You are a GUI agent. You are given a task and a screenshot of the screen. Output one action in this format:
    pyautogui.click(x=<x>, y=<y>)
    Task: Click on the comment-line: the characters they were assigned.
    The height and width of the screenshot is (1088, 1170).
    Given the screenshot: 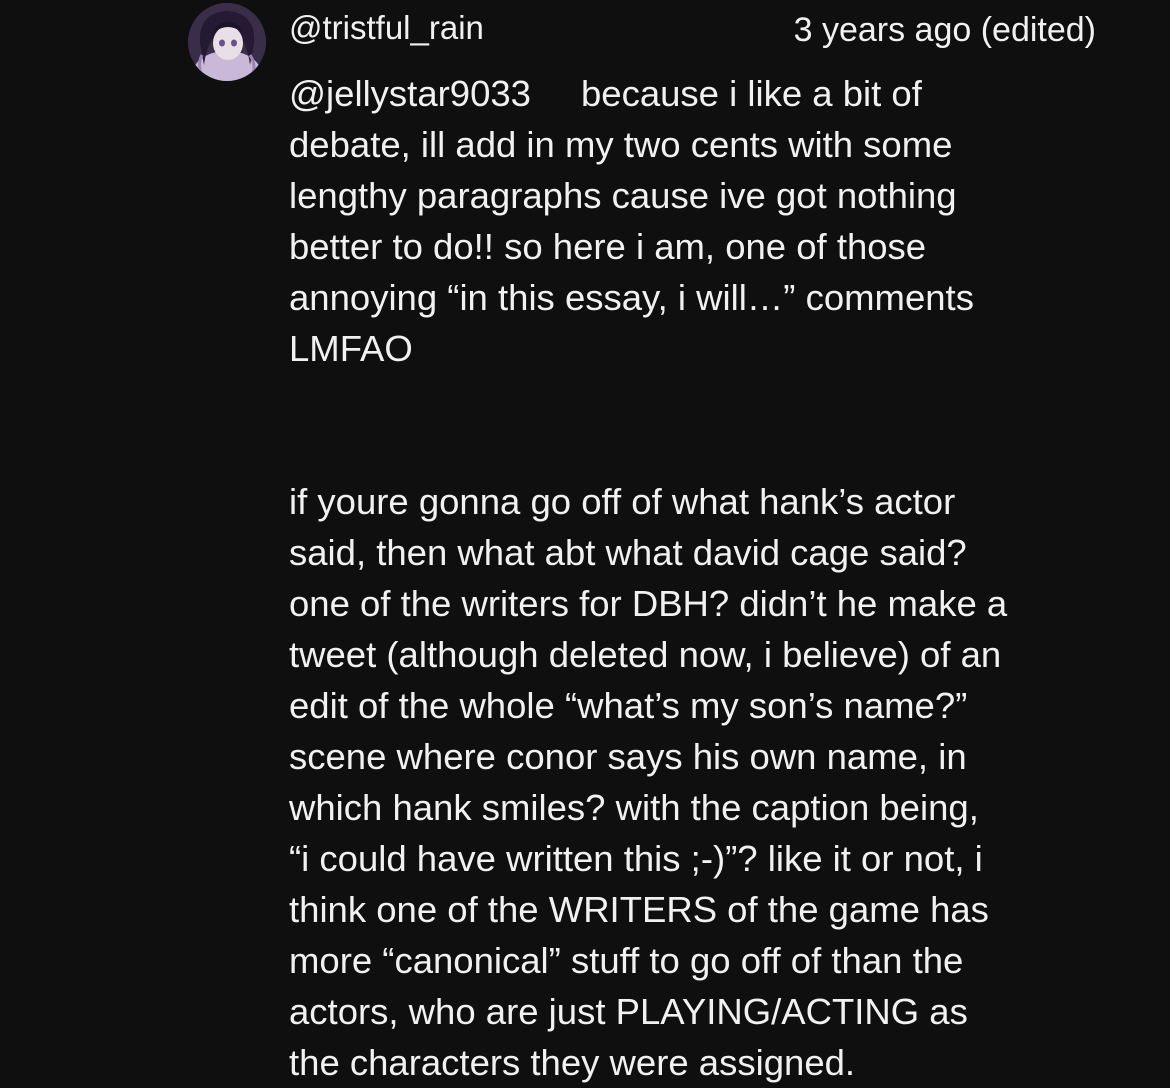 What is the action you would take?
    pyautogui.click(x=572, y=1062)
    